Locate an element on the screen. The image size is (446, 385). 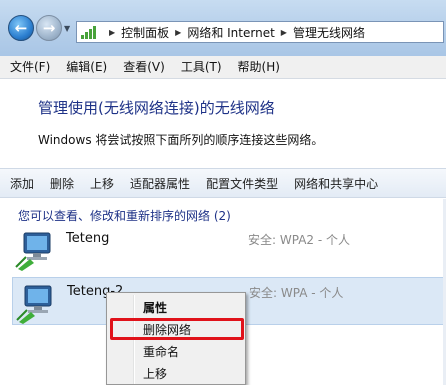
breadcrumb-manage-wireless: 管理无线网络 is located at coordinates (329, 32).